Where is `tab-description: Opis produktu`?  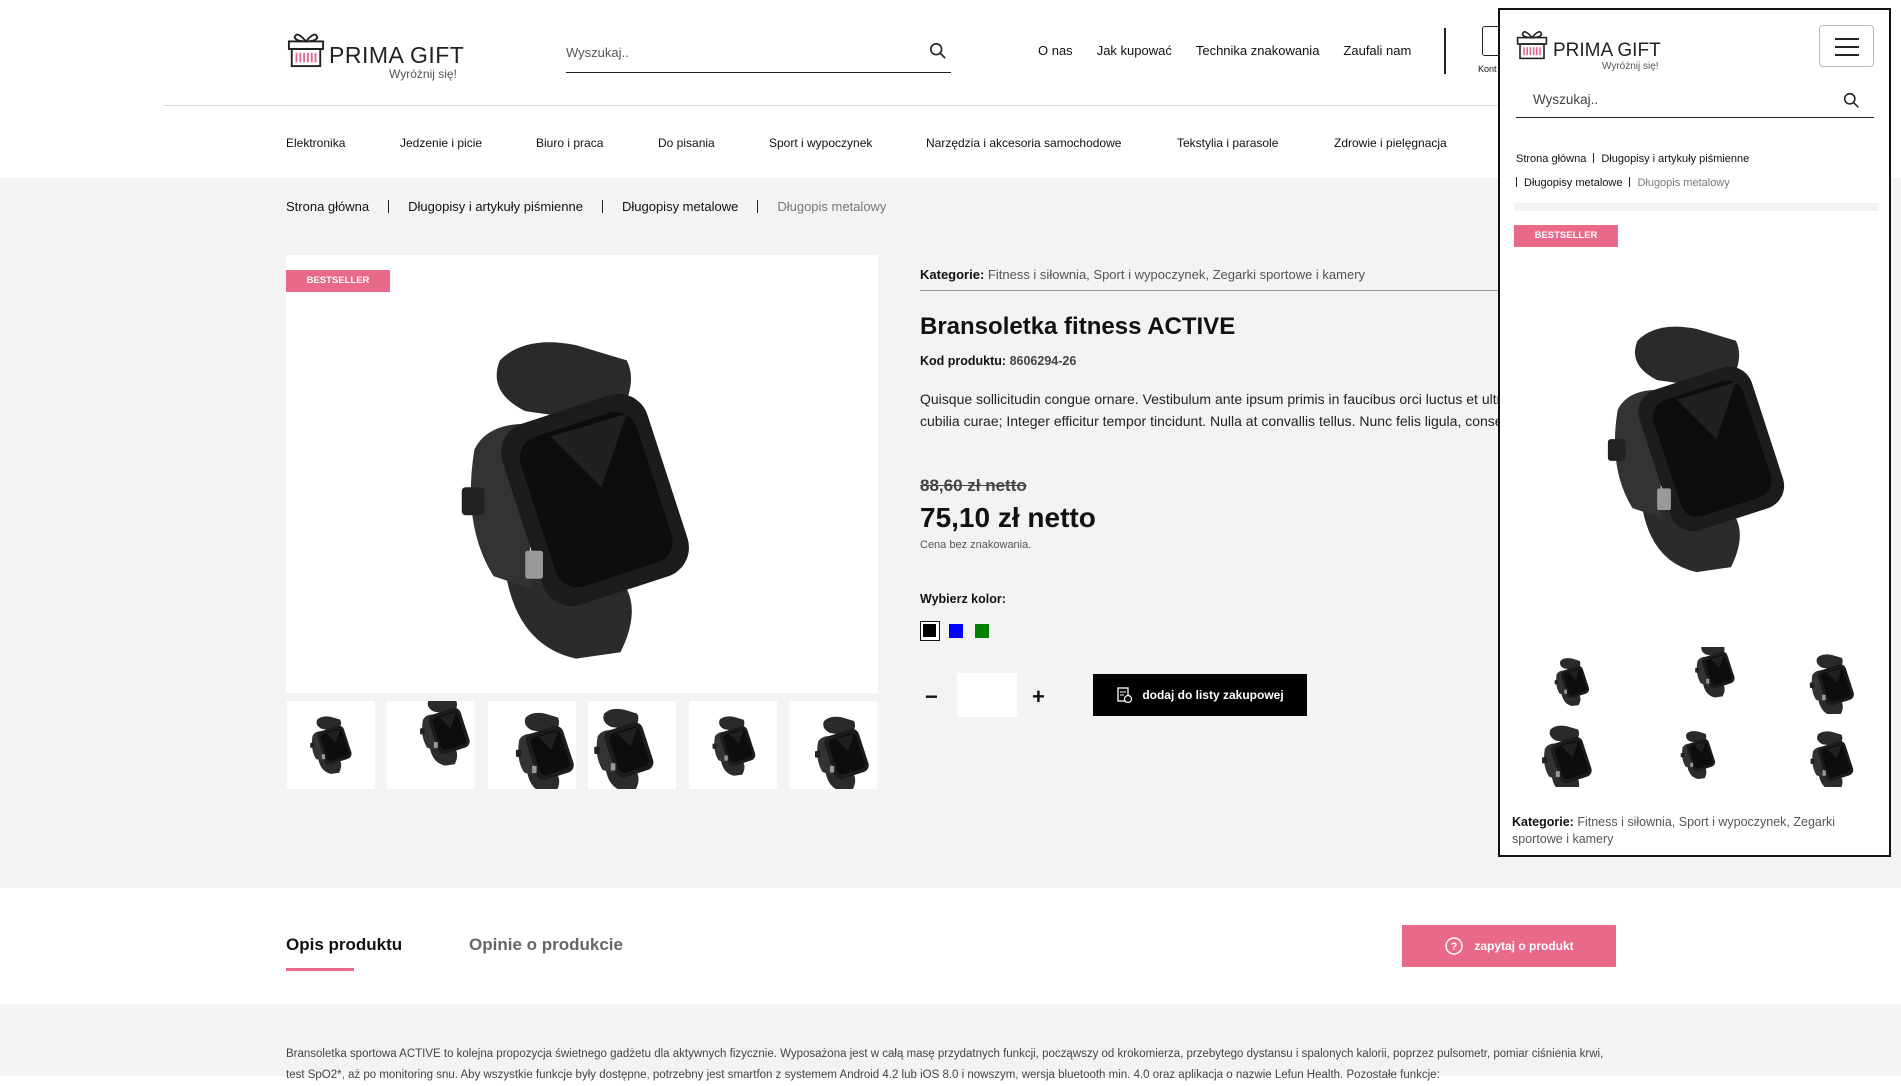 tab-description: Opis produktu is located at coordinates (344, 945).